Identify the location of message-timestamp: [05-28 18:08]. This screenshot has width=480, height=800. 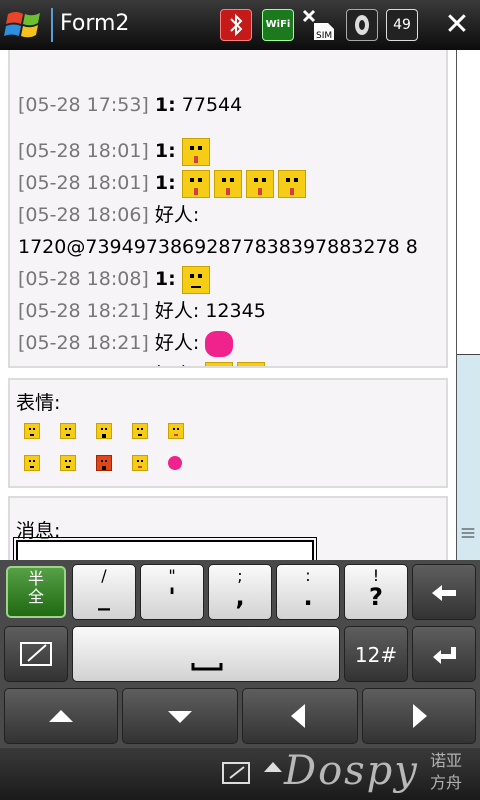
(83, 279).